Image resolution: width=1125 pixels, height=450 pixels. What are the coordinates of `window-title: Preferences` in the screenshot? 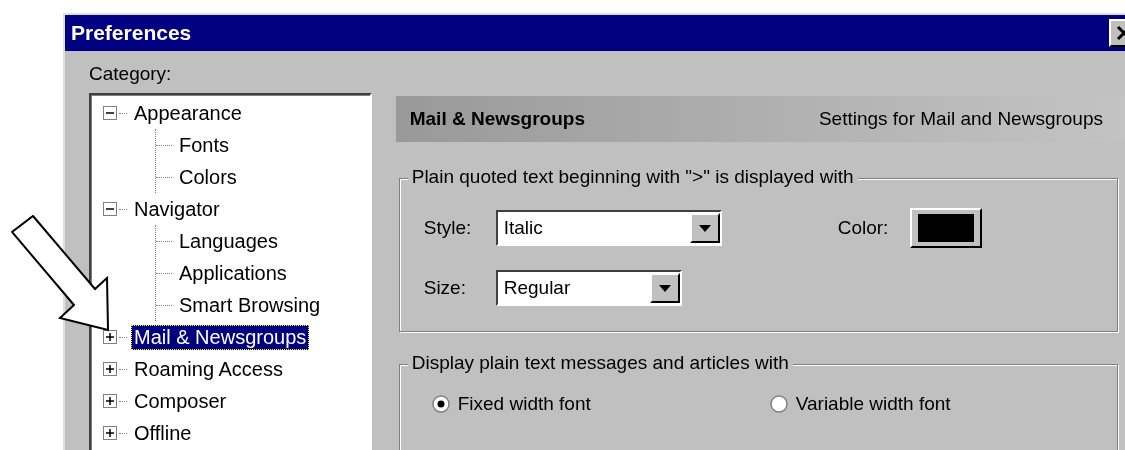 It's located at (131, 33).